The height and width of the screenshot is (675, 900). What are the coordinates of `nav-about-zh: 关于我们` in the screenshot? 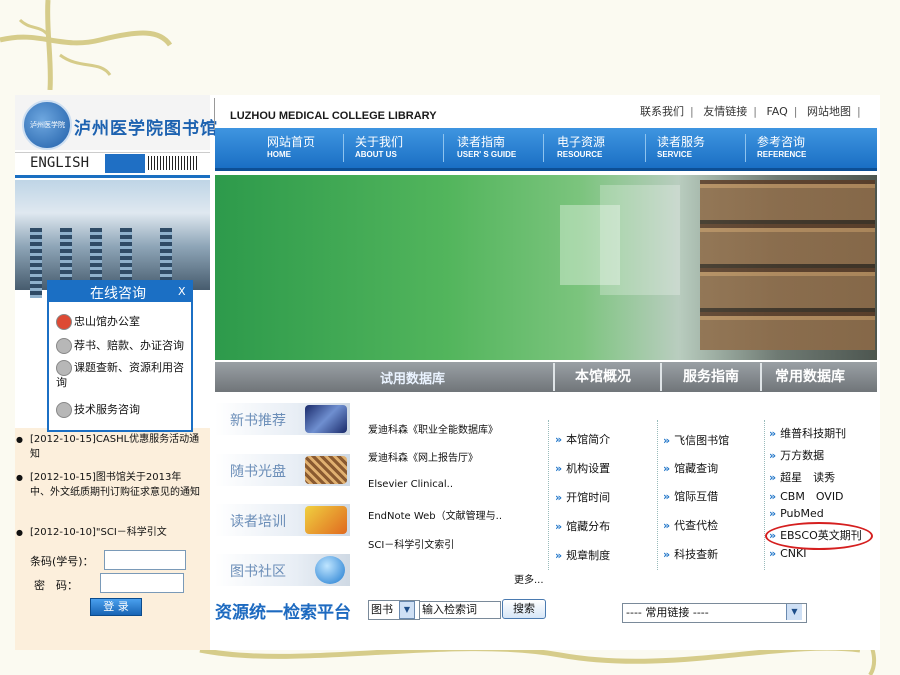 It's located at (379, 142).